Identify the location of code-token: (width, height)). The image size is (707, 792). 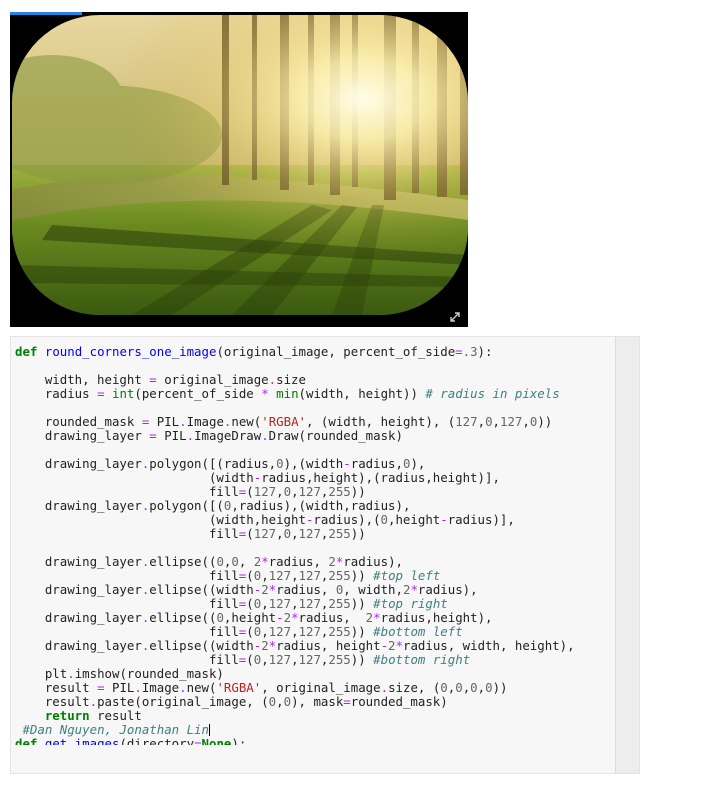
(362, 393).